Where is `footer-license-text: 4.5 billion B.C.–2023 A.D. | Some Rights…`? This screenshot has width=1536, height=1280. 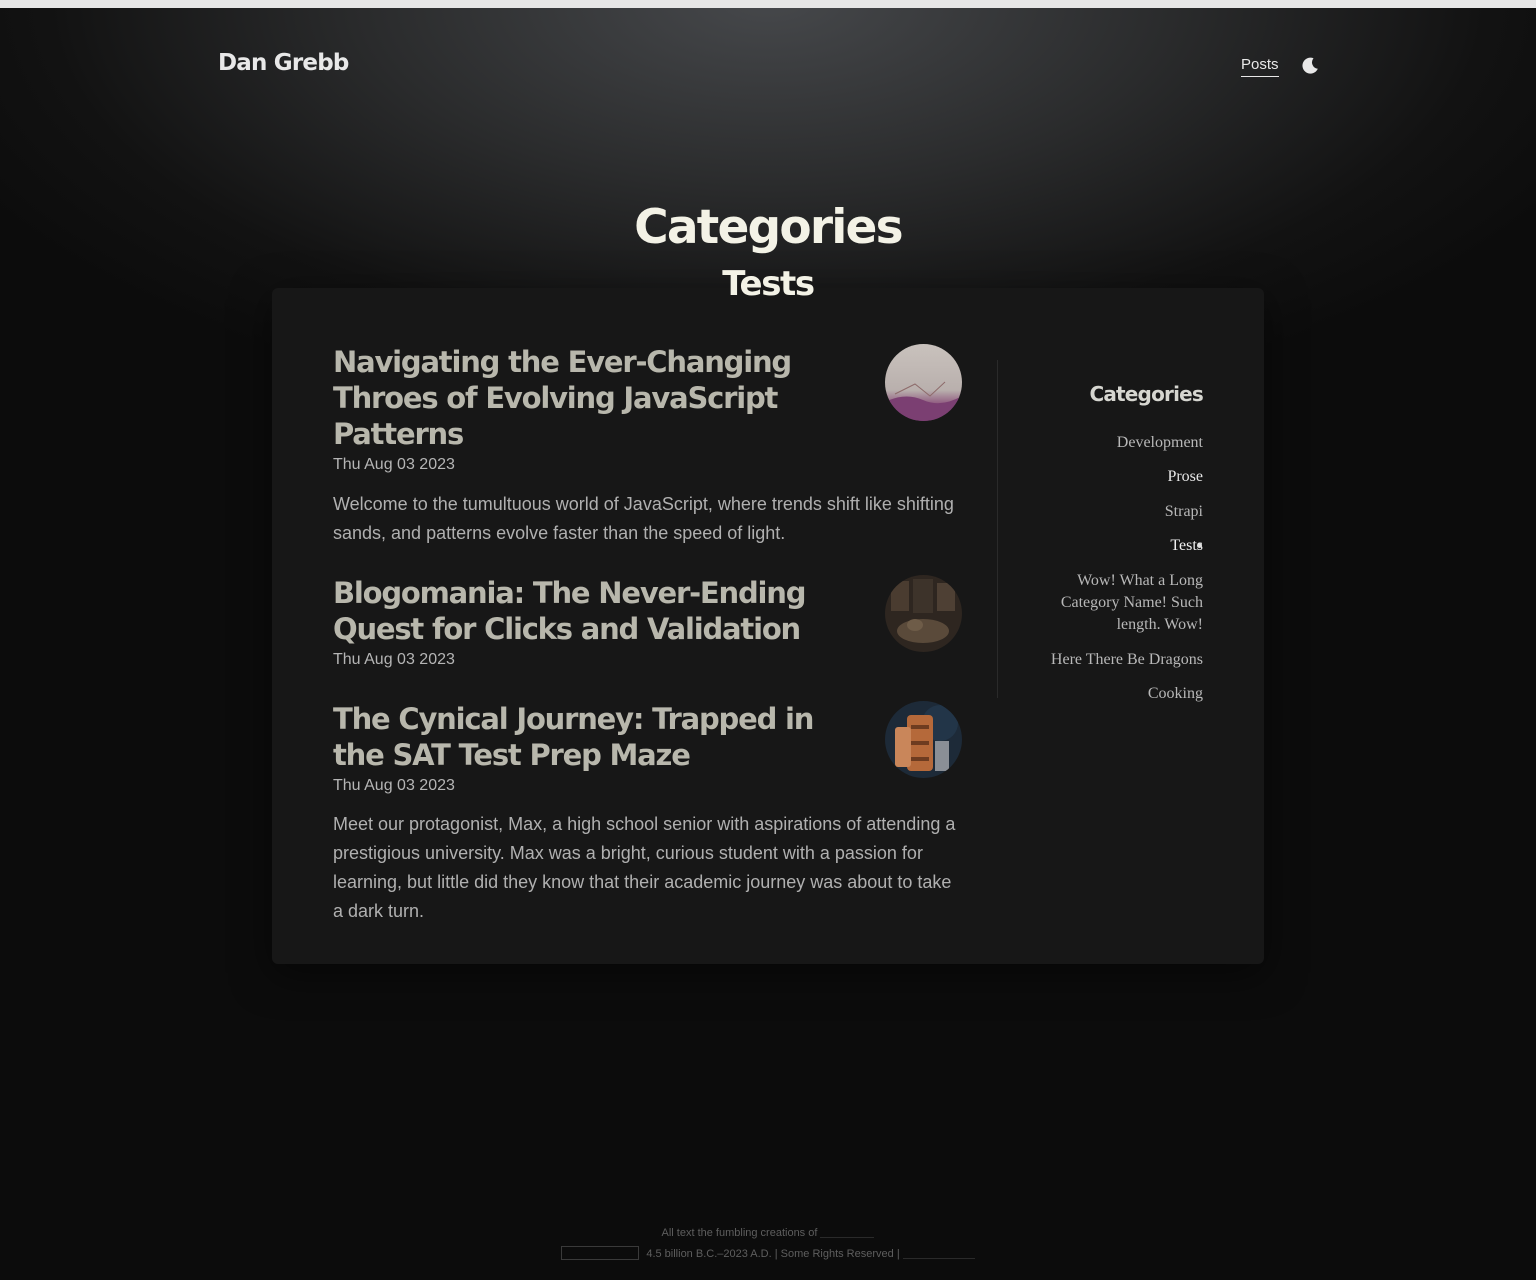 footer-license-text: 4.5 billion B.C.–2023 A.D. | Some Rights… is located at coordinates (773, 1253).